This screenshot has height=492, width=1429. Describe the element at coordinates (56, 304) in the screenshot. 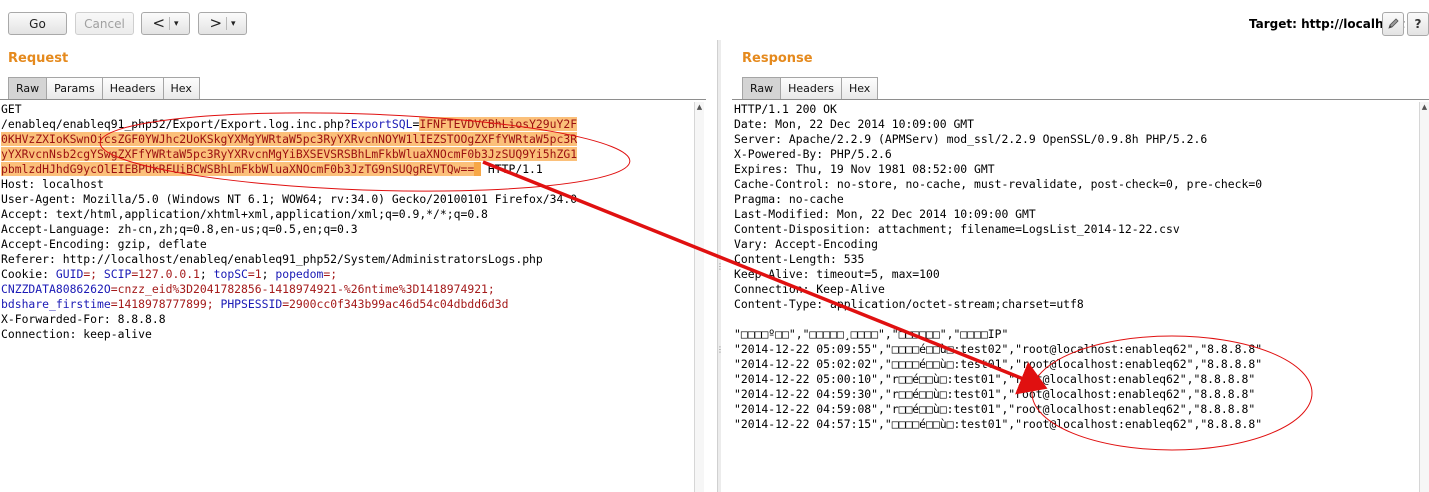

I see `cookie-key: bdshare_firstime` at that location.